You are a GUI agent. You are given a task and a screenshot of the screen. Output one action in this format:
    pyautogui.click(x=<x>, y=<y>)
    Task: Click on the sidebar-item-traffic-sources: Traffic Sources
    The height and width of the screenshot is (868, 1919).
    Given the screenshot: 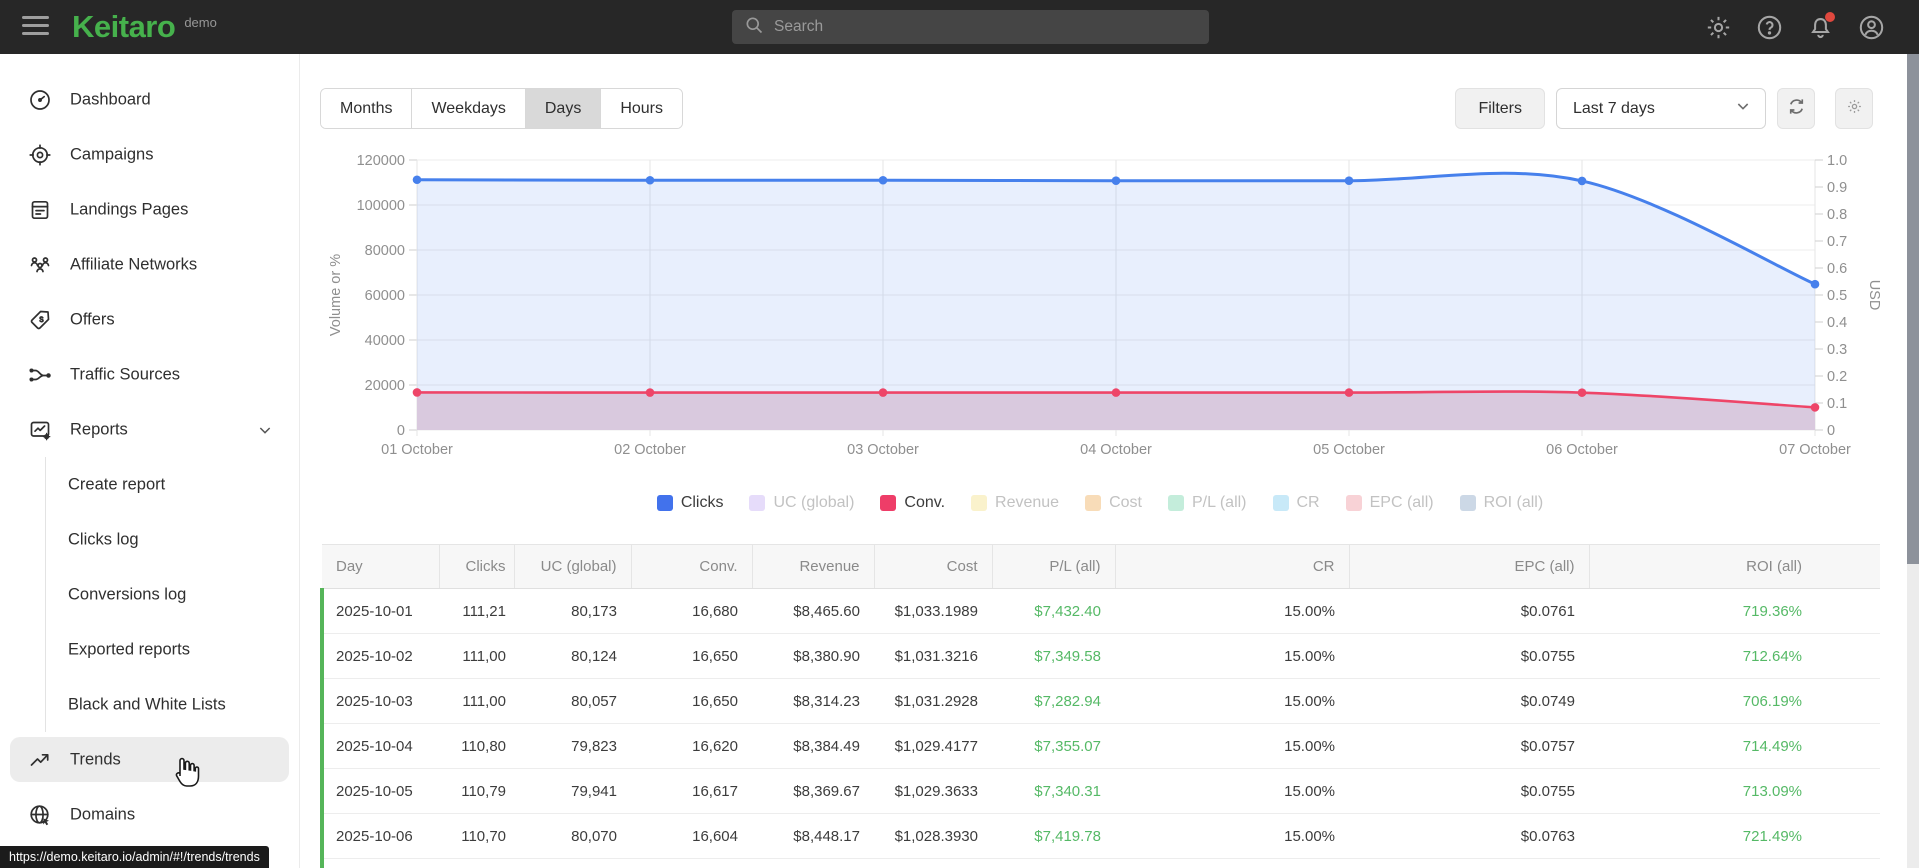 What is the action you would take?
    pyautogui.click(x=149, y=374)
    